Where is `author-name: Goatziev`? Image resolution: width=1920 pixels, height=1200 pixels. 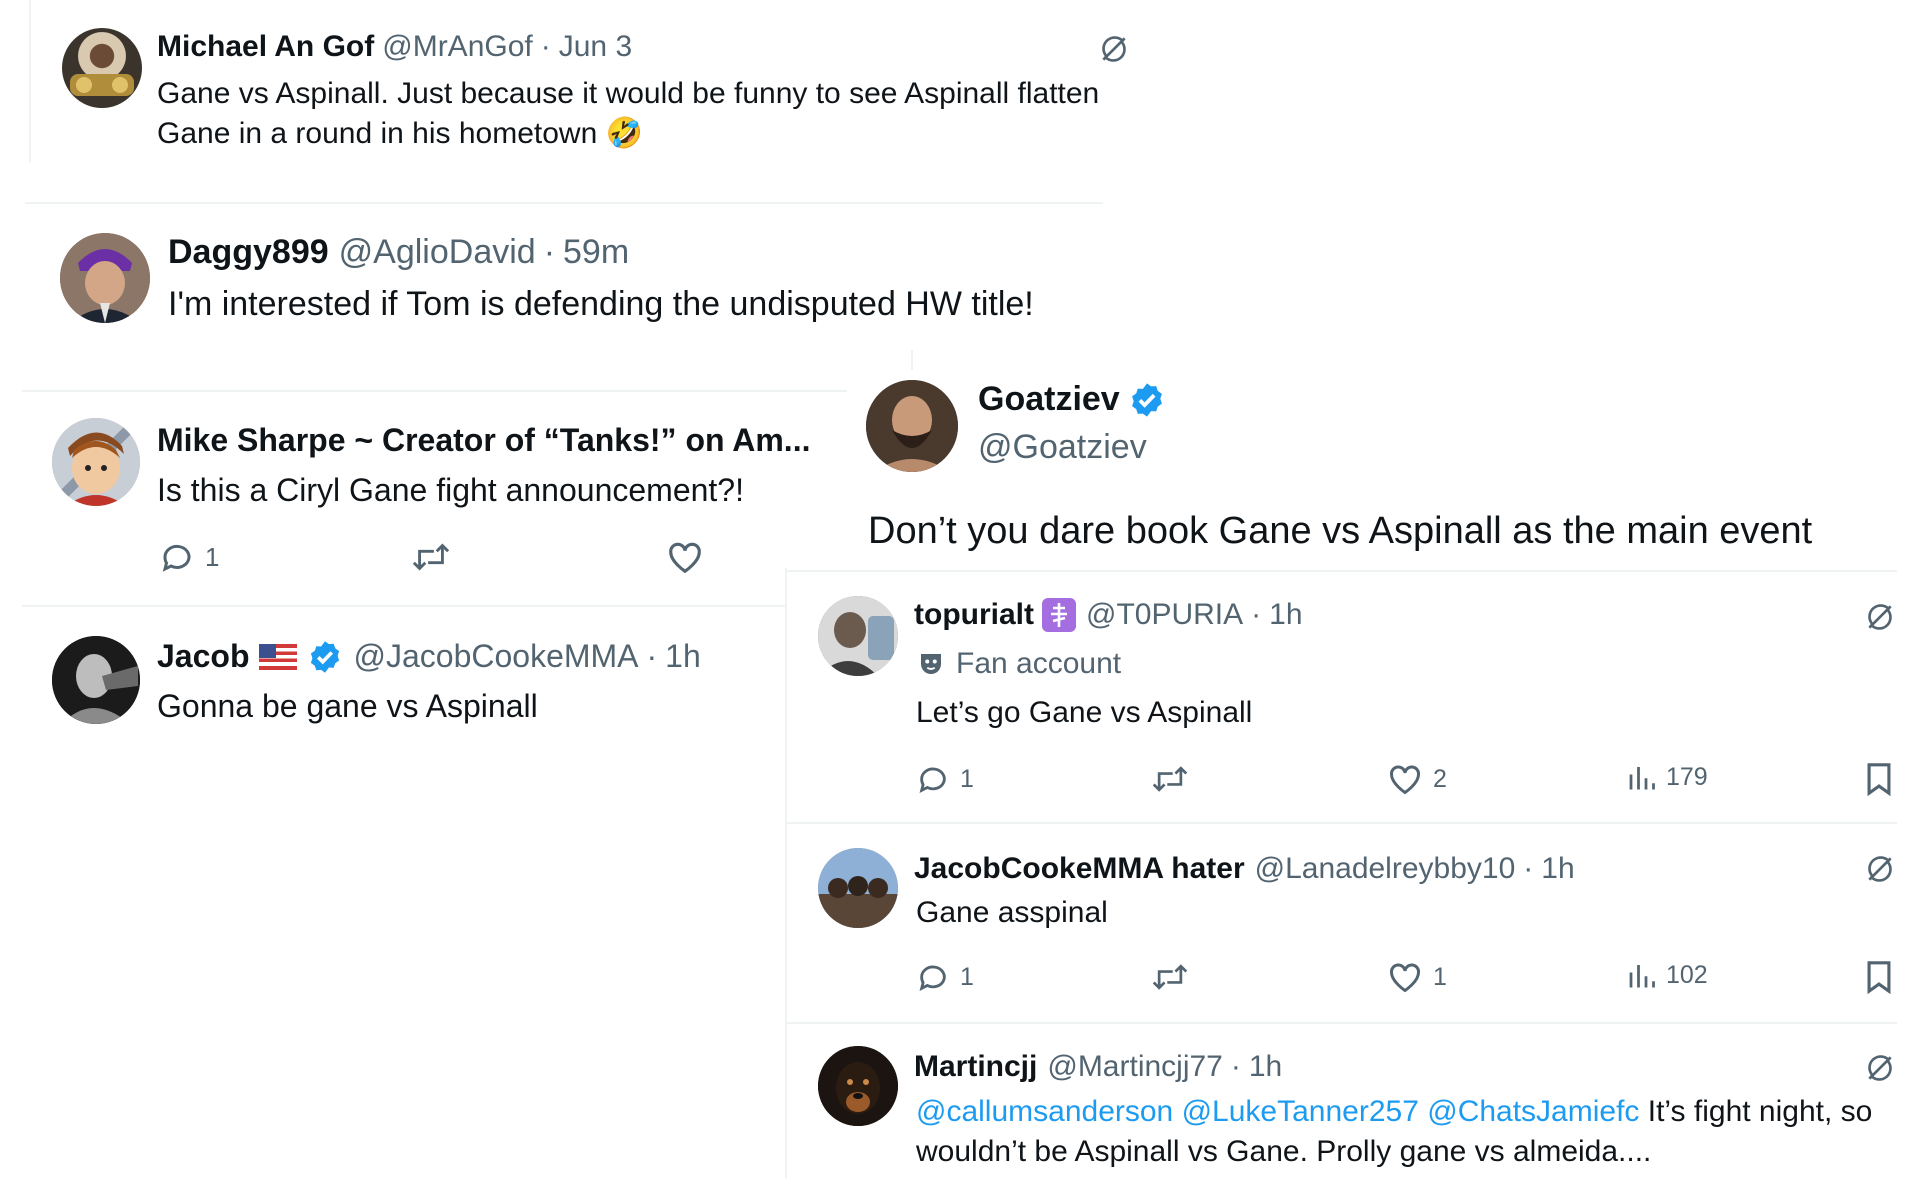
author-name: Goatziev is located at coordinates (1049, 399).